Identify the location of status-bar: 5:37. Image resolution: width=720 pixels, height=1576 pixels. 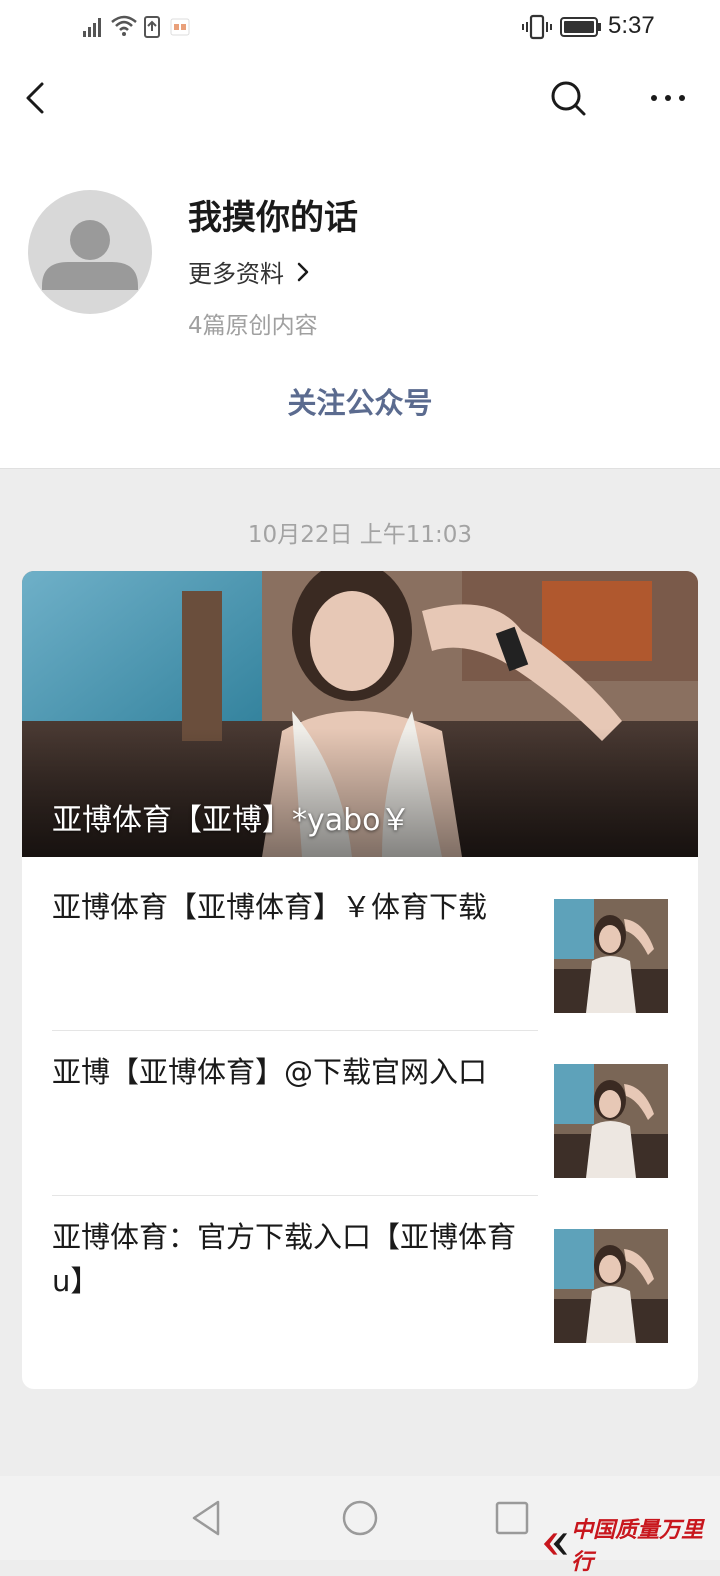
(360, 28).